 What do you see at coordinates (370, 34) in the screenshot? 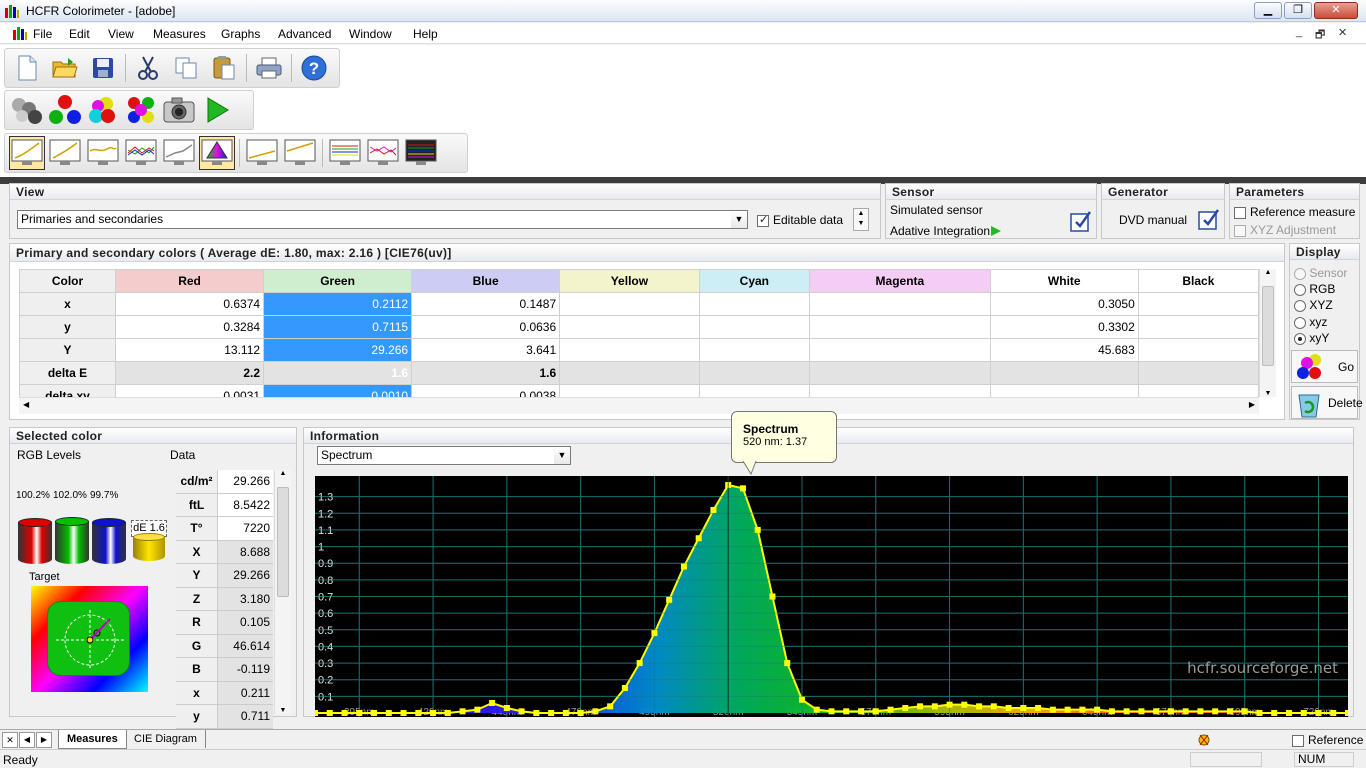
I see `menu-window: Window` at bounding box center [370, 34].